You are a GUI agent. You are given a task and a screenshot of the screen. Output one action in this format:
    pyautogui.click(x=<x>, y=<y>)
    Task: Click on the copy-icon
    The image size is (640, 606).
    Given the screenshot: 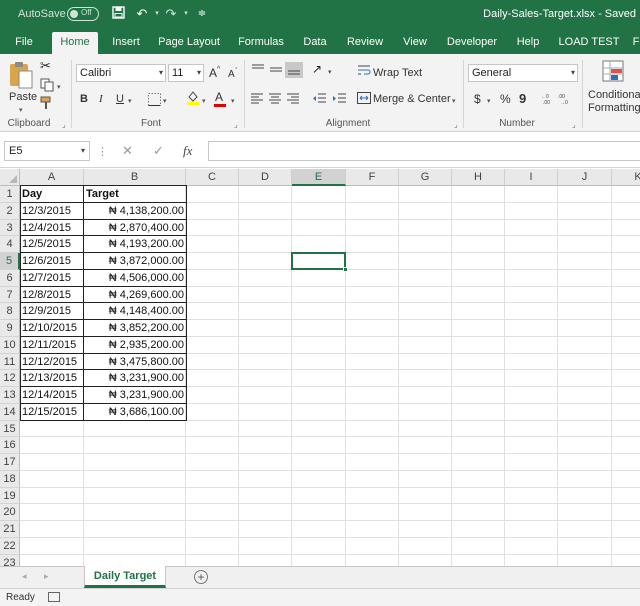 What is the action you would take?
    pyautogui.click(x=47, y=86)
    